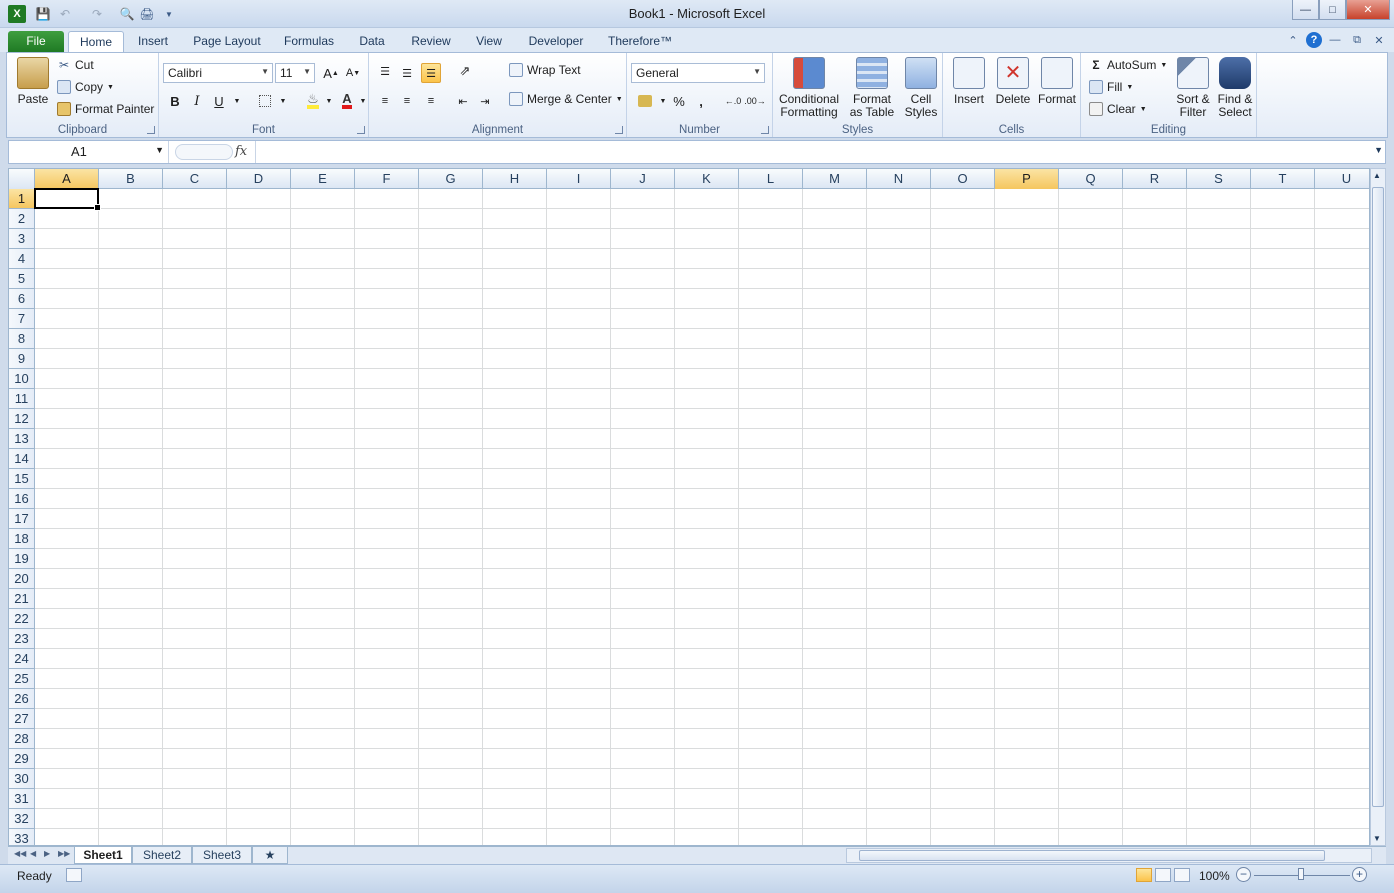 The height and width of the screenshot is (893, 1394). I want to click on delete-cells-button: ✕ Delete, so click(1013, 81).